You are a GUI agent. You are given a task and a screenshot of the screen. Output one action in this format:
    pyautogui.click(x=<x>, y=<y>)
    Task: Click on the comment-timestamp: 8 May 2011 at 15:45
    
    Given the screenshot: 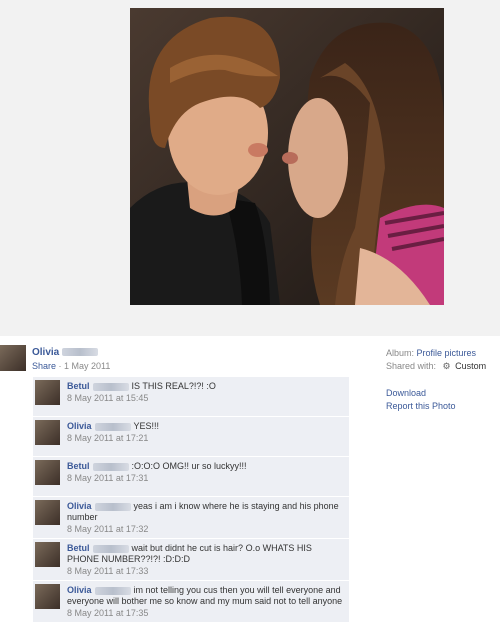 What is the action you would take?
    pyautogui.click(x=205, y=398)
    